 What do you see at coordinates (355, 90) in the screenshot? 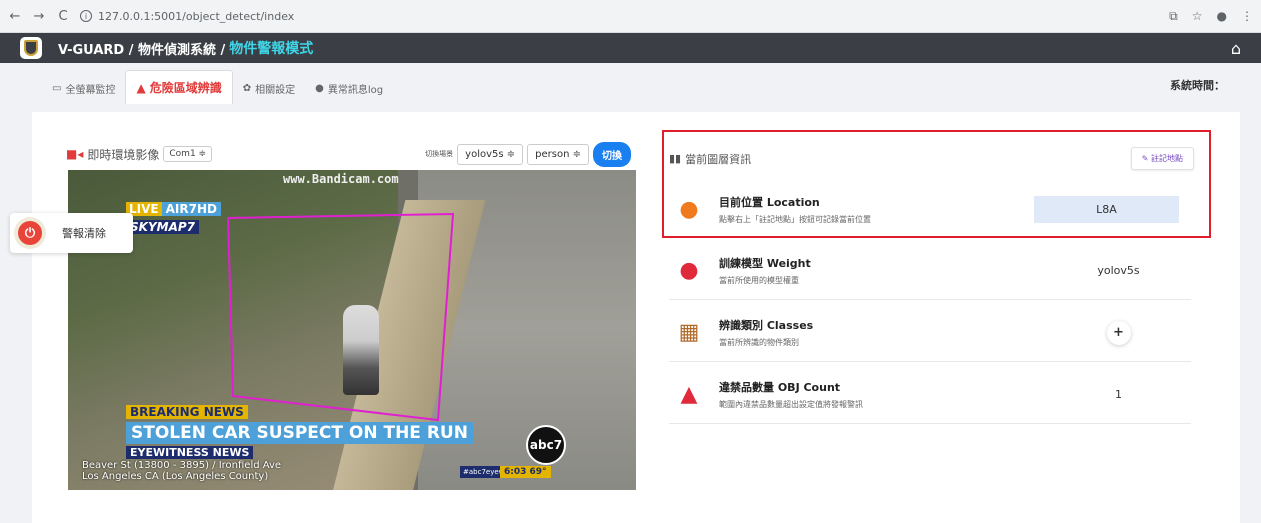
I see `tab-label: 異常訊息log` at bounding box center [355, 90].